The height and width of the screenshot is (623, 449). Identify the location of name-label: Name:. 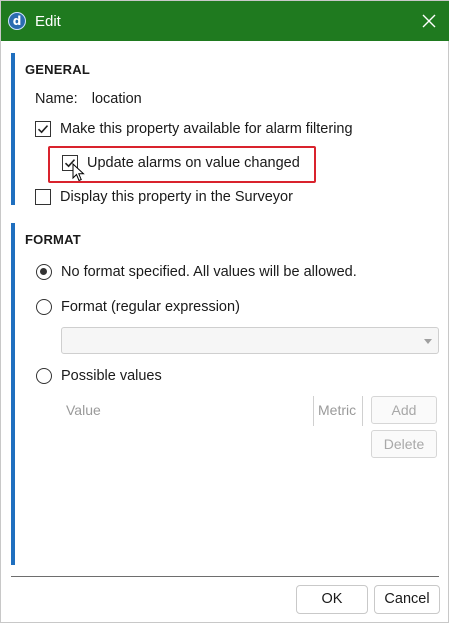
(56, 99).